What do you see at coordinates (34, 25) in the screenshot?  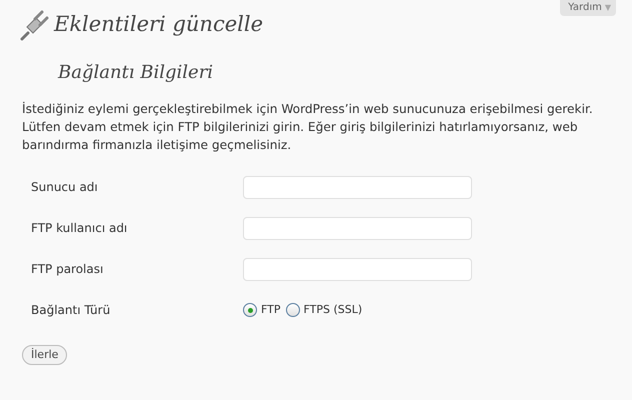 I see `plugin-icon` at bounding box center [34, 25].